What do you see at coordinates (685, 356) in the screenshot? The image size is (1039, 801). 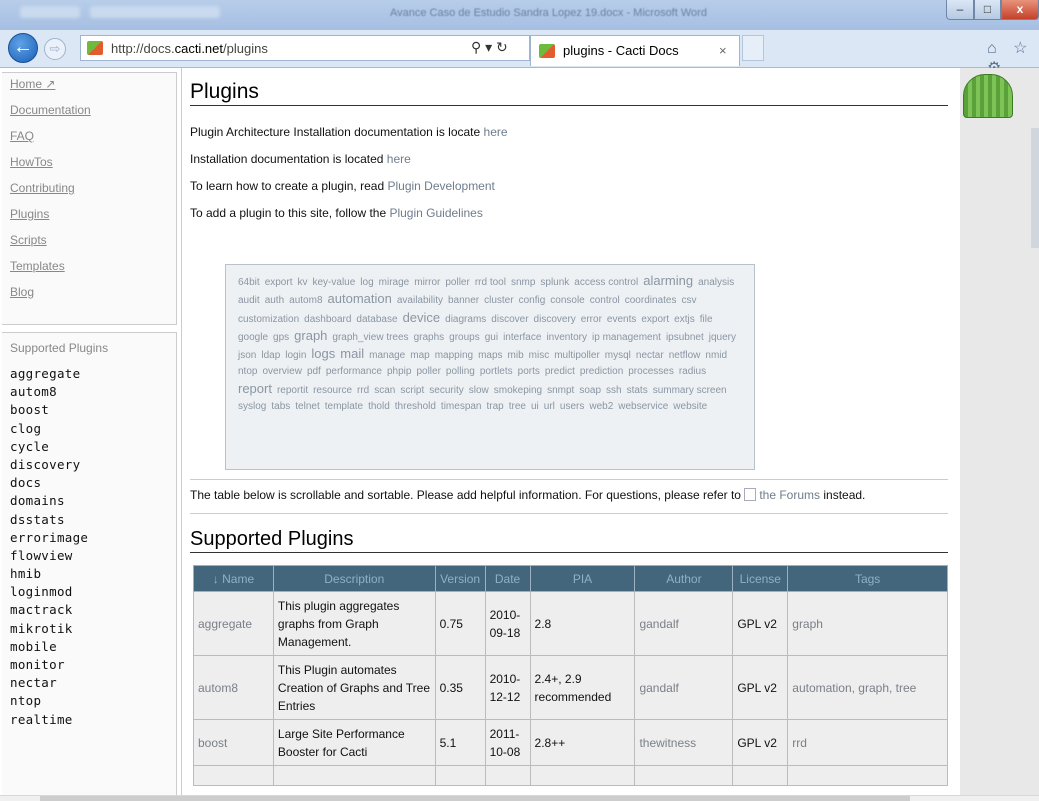 I see `tag-link: netflow` at bounding box center [685, 356].